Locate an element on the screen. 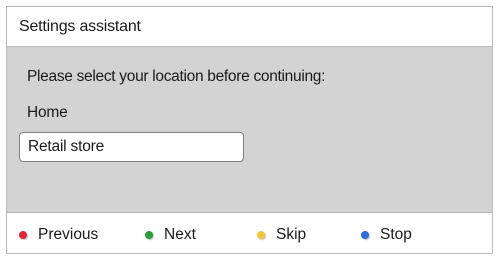  next-label: Next is located at coordinates (180, 234).